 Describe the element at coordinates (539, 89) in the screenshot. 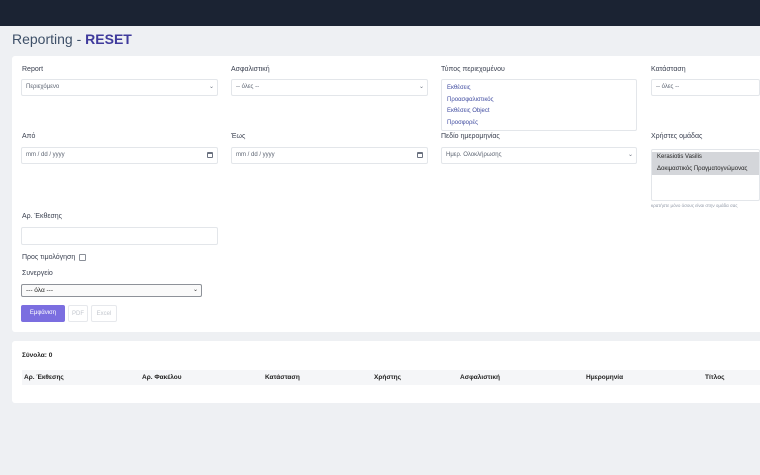

I see `content-type-option: Εκθέσεις` at that location.